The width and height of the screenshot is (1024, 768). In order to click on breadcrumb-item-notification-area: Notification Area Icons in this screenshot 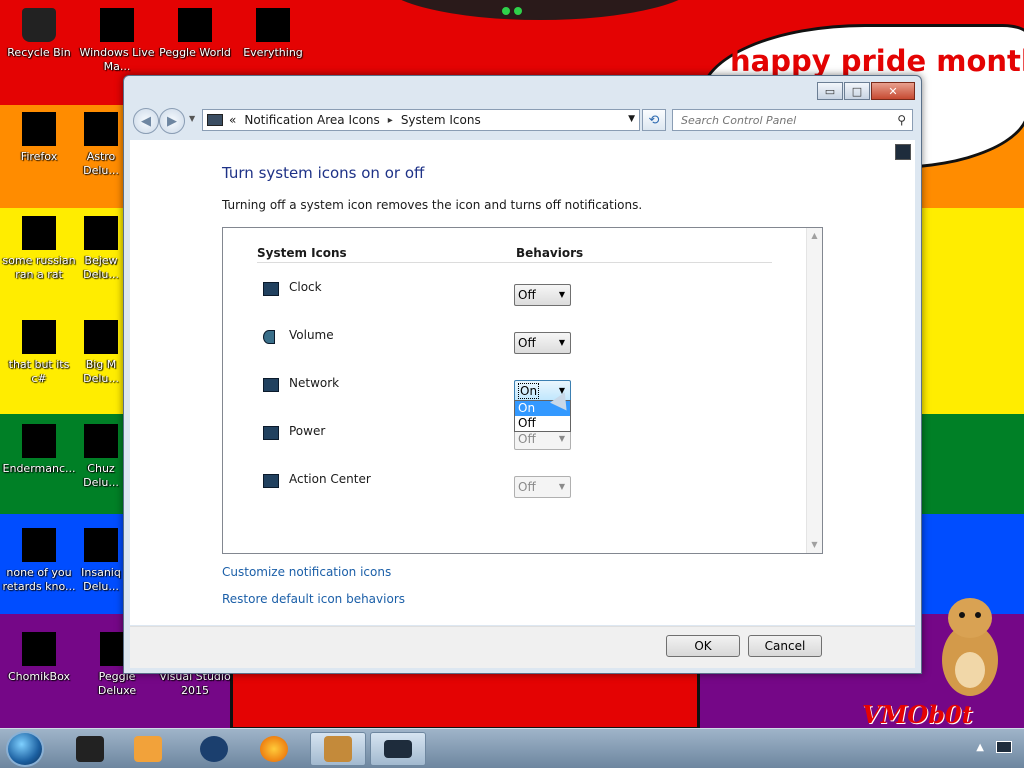, I will do `click(311, 120)`.